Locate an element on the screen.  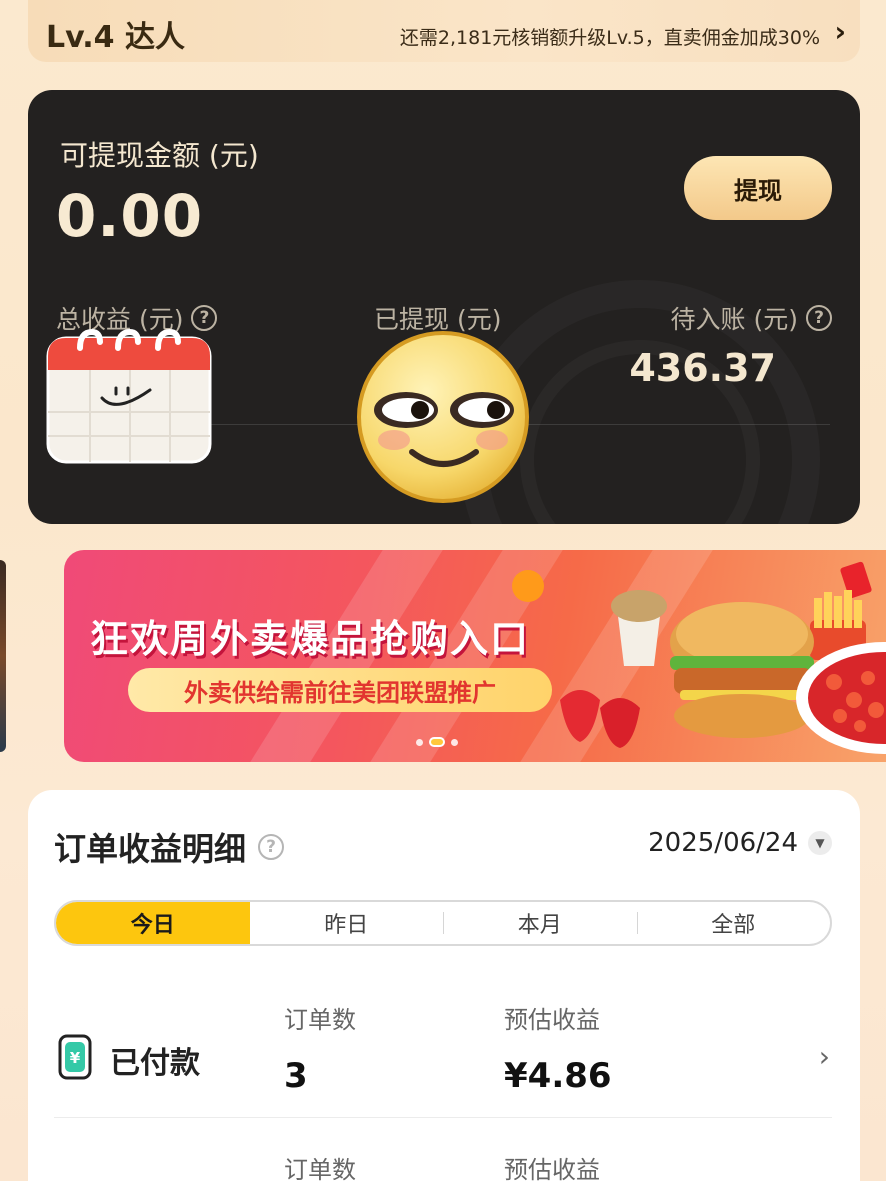
tab-today: 今日 is located at coordinates (153, 923).